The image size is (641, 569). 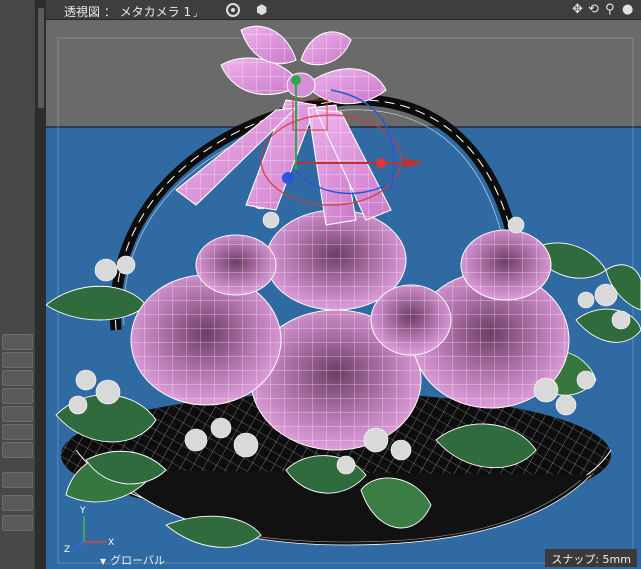 What do you see at coordinates (343, 10) in the screenshot?
I see `viewport-header: 透視図 ： メタカメラ 1 ⌟ ⬢ ✥ ⟲ ⚲ ●` at bounding box center [343, 10].